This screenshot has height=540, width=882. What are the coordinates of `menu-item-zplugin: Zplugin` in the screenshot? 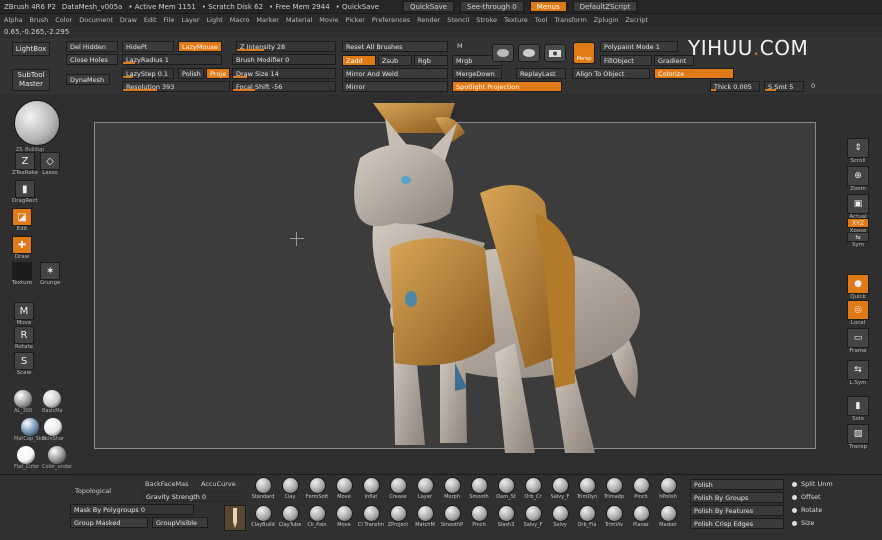 It's located at (606, 20).